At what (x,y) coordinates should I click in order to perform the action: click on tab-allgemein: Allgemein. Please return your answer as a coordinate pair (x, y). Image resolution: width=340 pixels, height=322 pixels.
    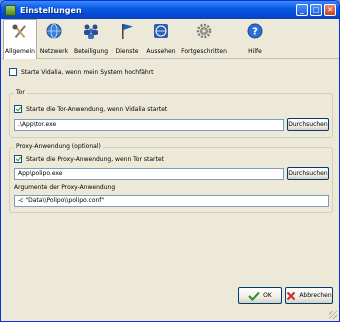
    Looking at the image, I should click on (20, 39).